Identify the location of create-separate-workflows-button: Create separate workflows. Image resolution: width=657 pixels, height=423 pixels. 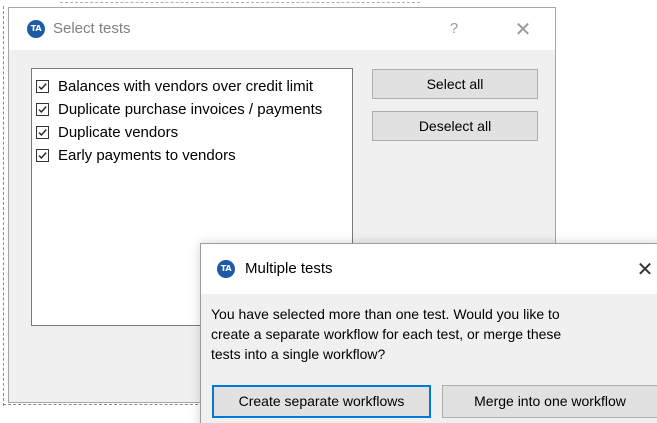
(321, 401).